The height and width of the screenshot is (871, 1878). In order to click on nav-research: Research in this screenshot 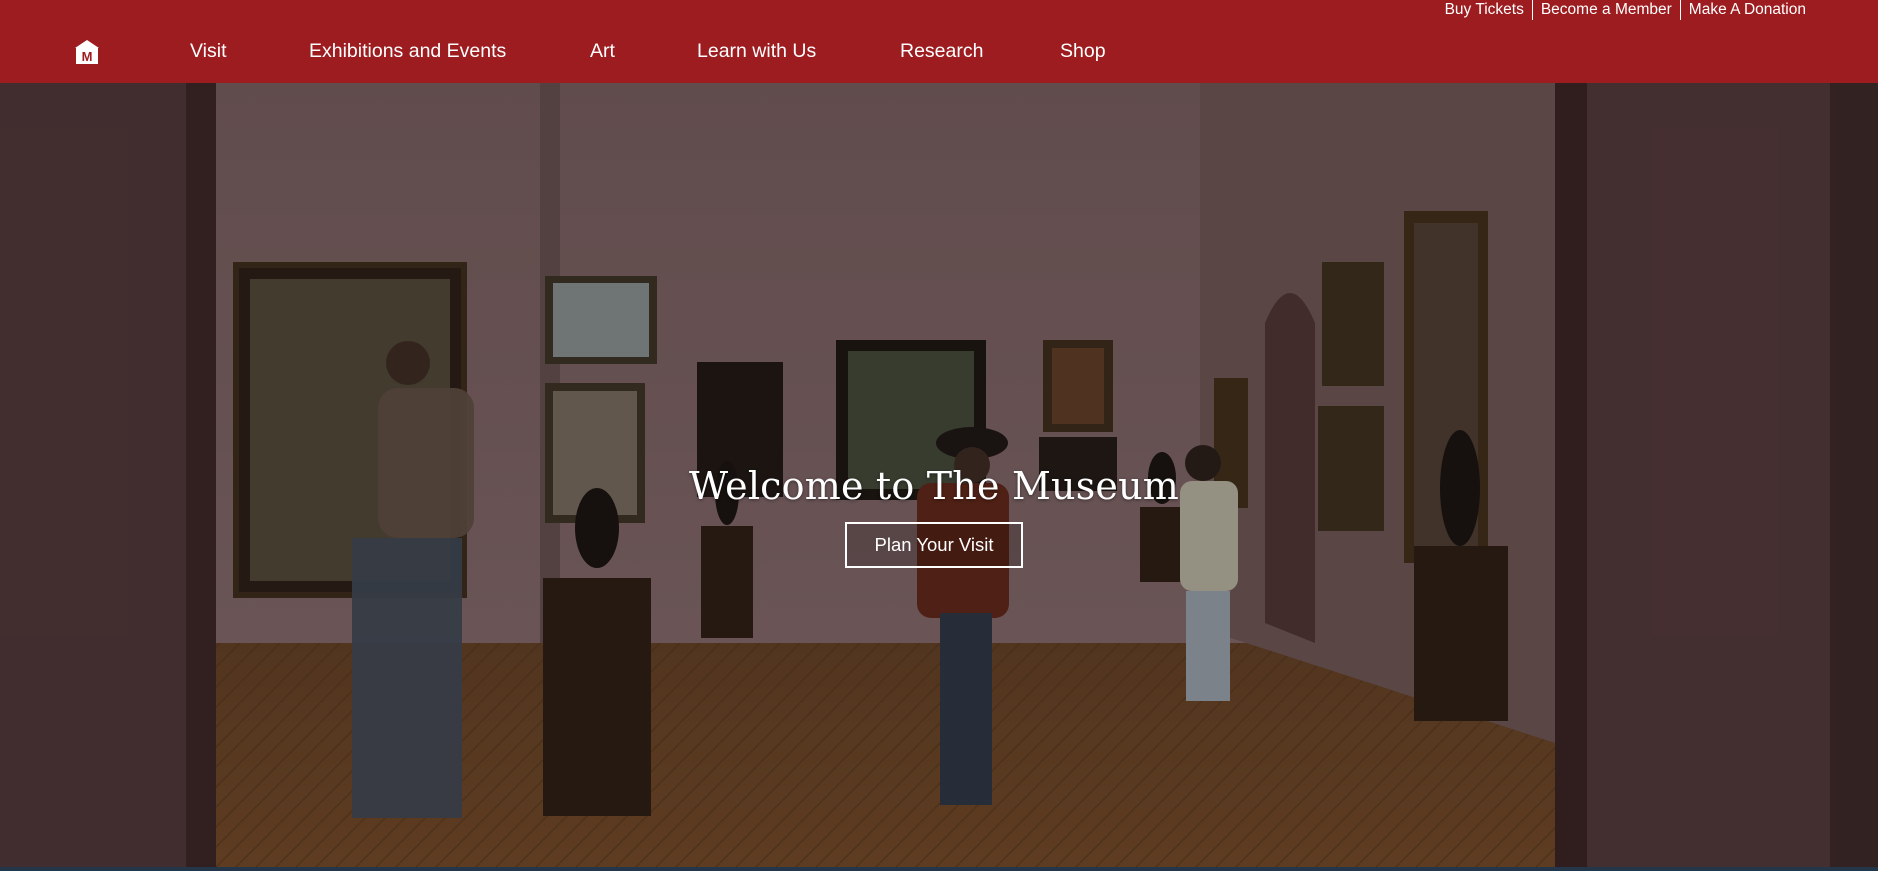, I will do `click(941, 51)`.